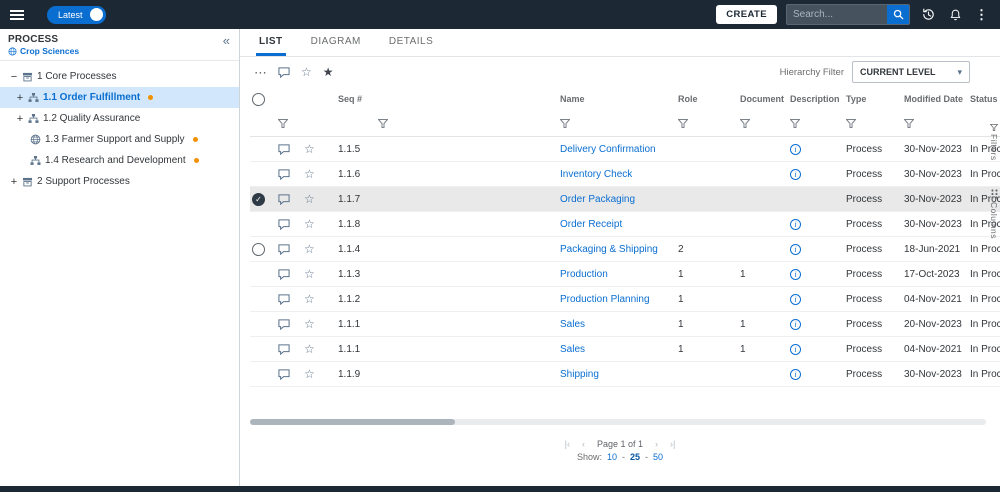 The height and width of the screenshot is (492, 1000). Describe the element at coordinates (306, 72) in the screenshot. I see `favorite-outline-icon: ☆` at that location.